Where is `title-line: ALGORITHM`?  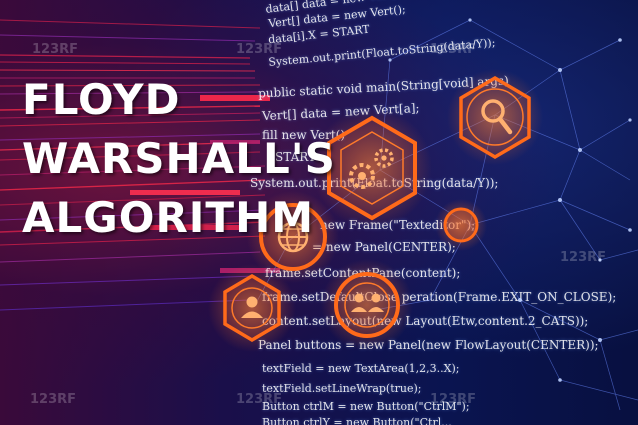 title-line: ALGORITHM is located at coordinates (168, 217).